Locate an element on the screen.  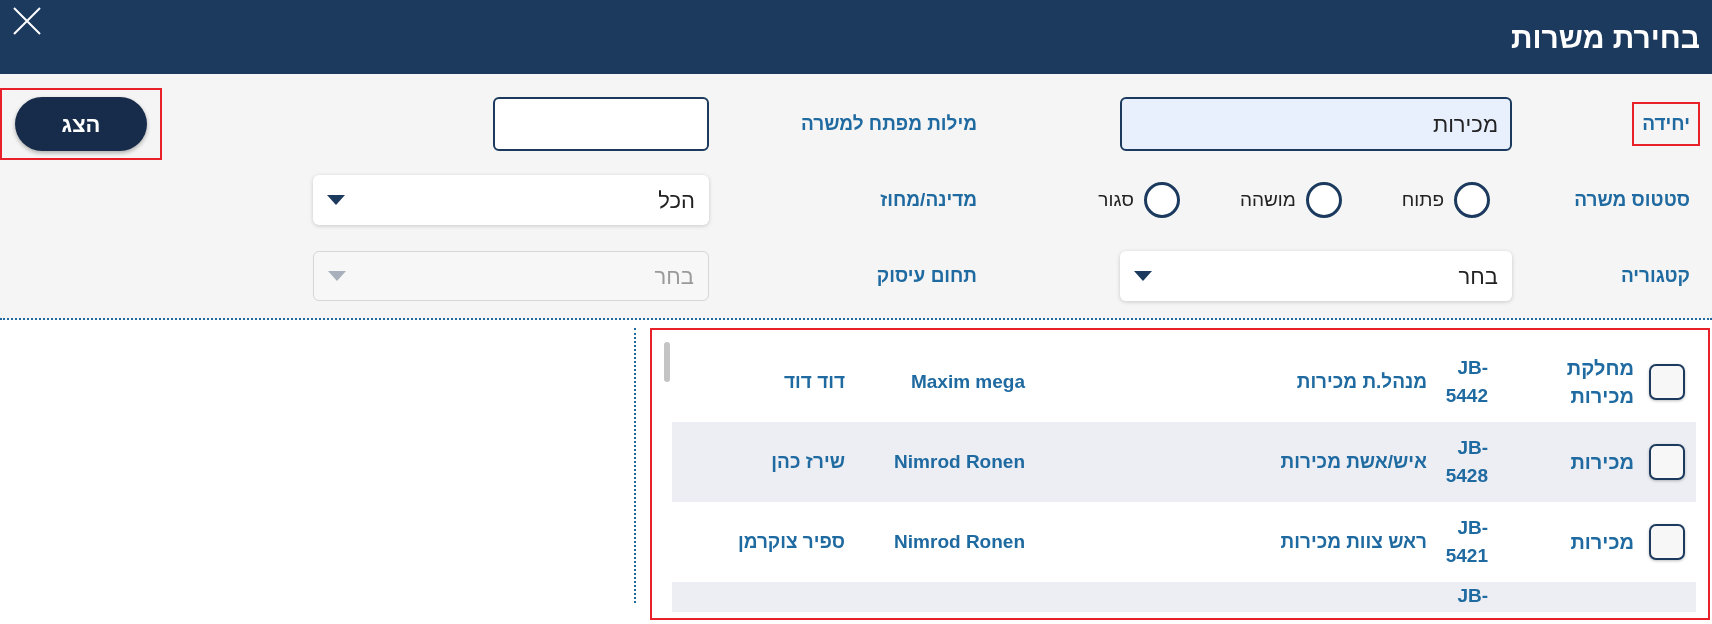
field-label: מדינה/מחוז is located at coordinates (928, 199).